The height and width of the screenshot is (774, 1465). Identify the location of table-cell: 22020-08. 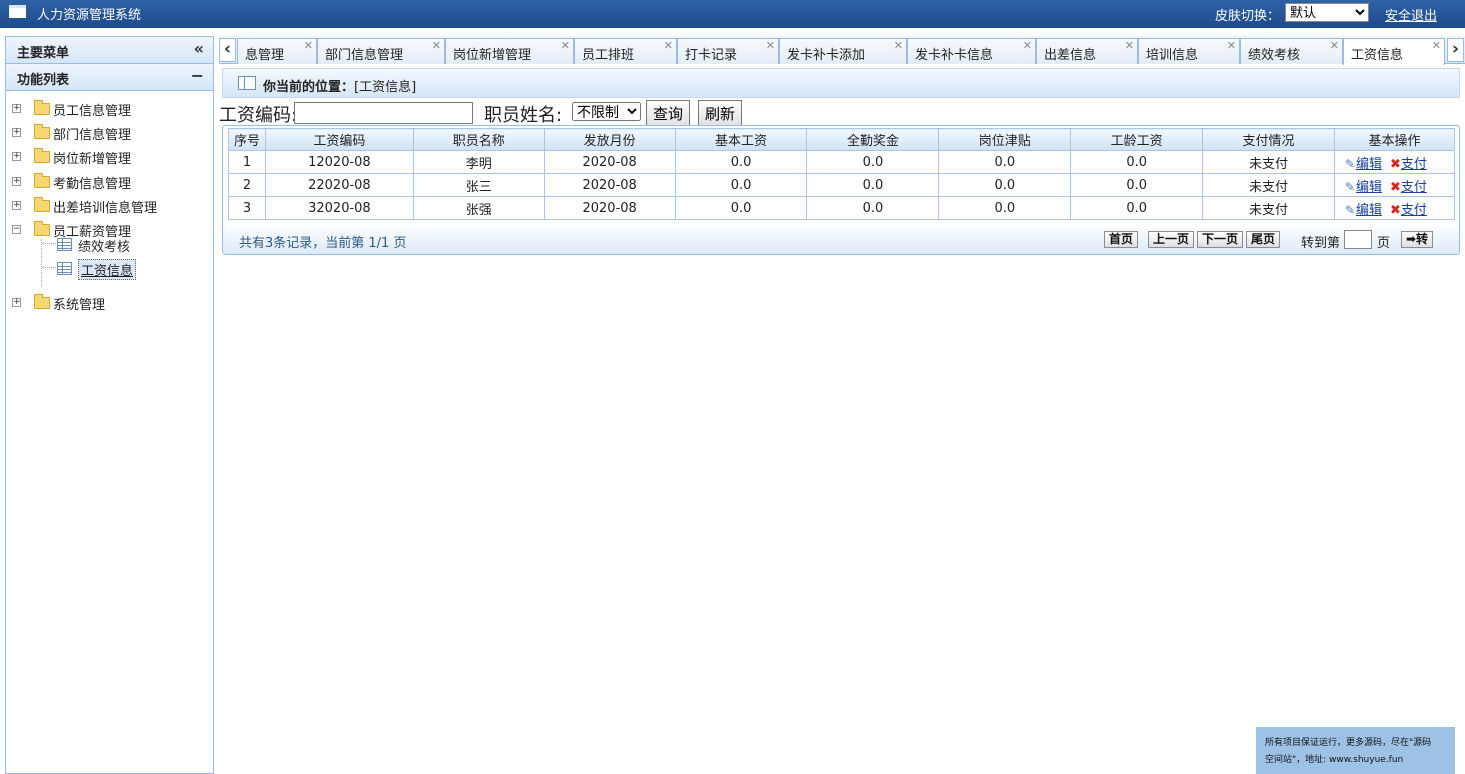
(339, 185).